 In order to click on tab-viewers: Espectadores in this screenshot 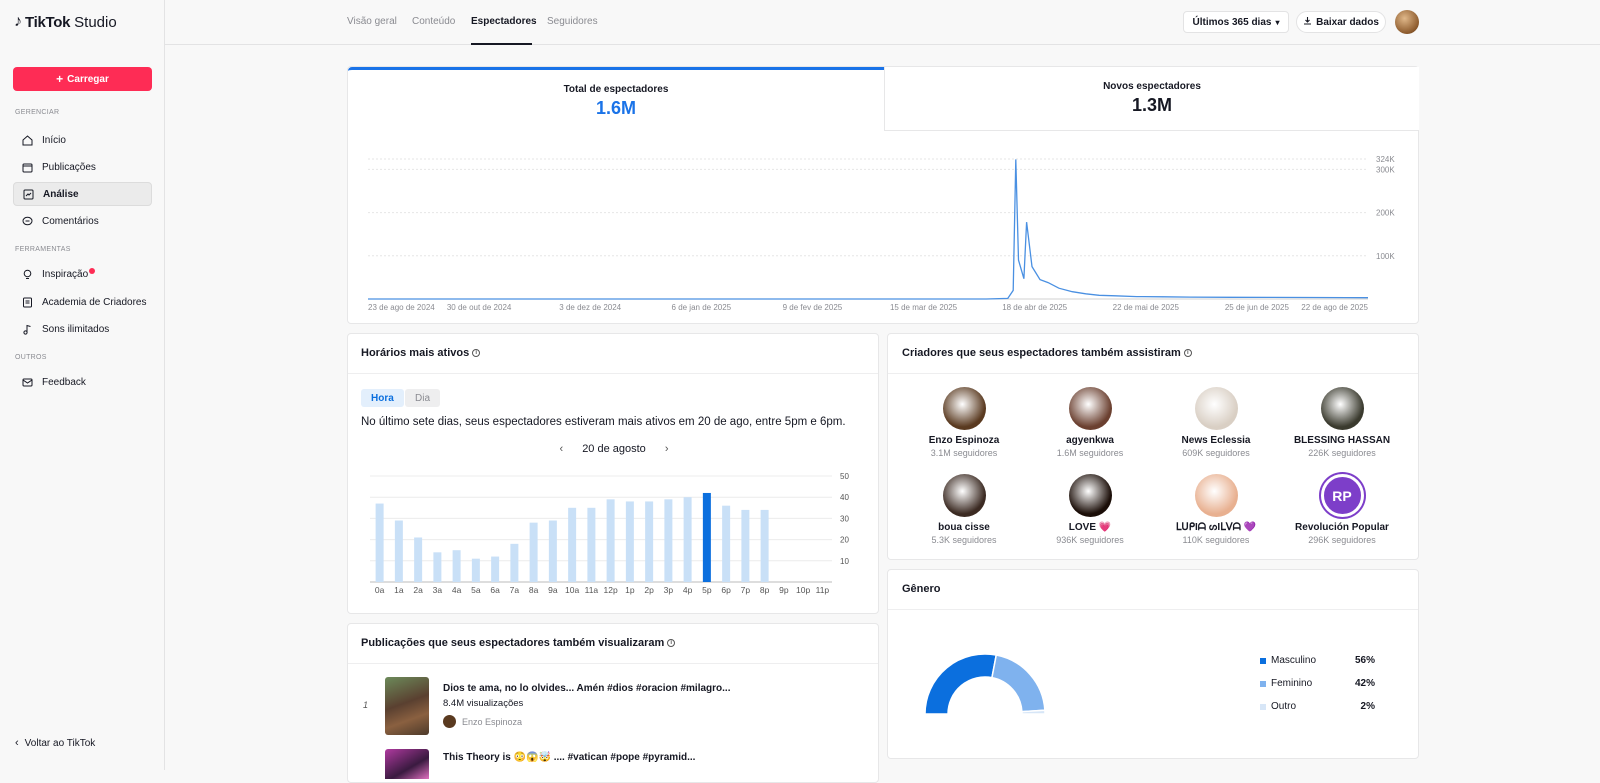, I will do `click(504, 21)`.